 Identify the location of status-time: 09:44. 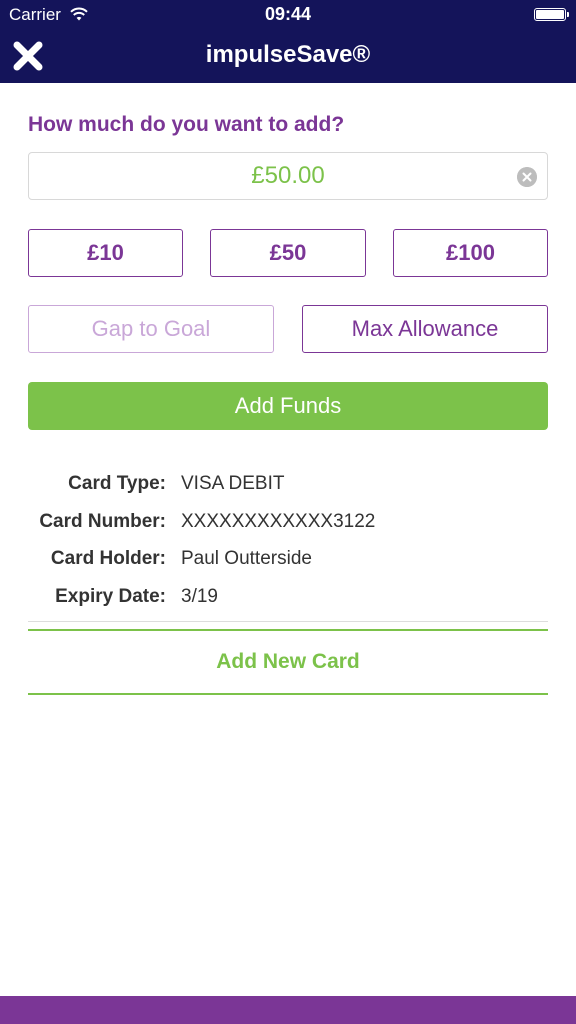
(288, 14).